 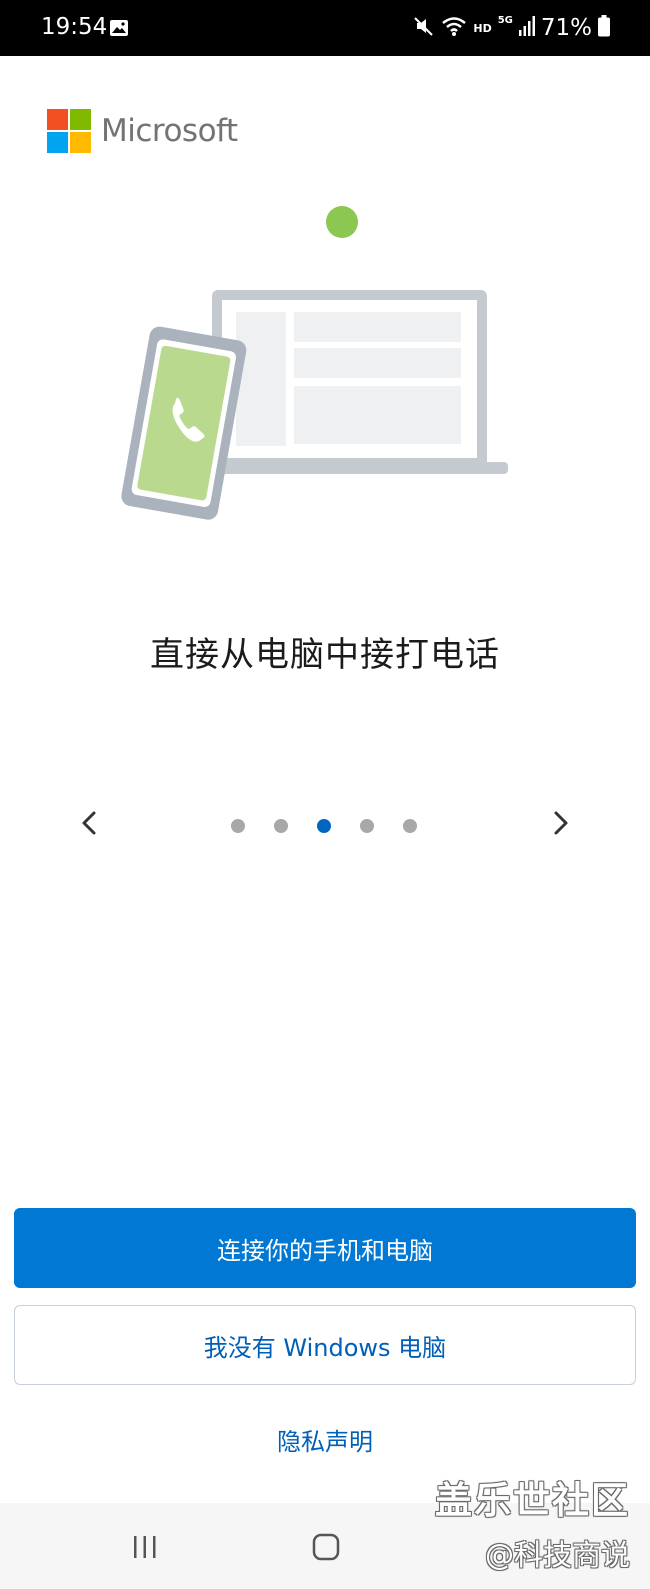 I want to click on status-bar: 19:54 HD 5G 71%, so click(x=325, y=28).